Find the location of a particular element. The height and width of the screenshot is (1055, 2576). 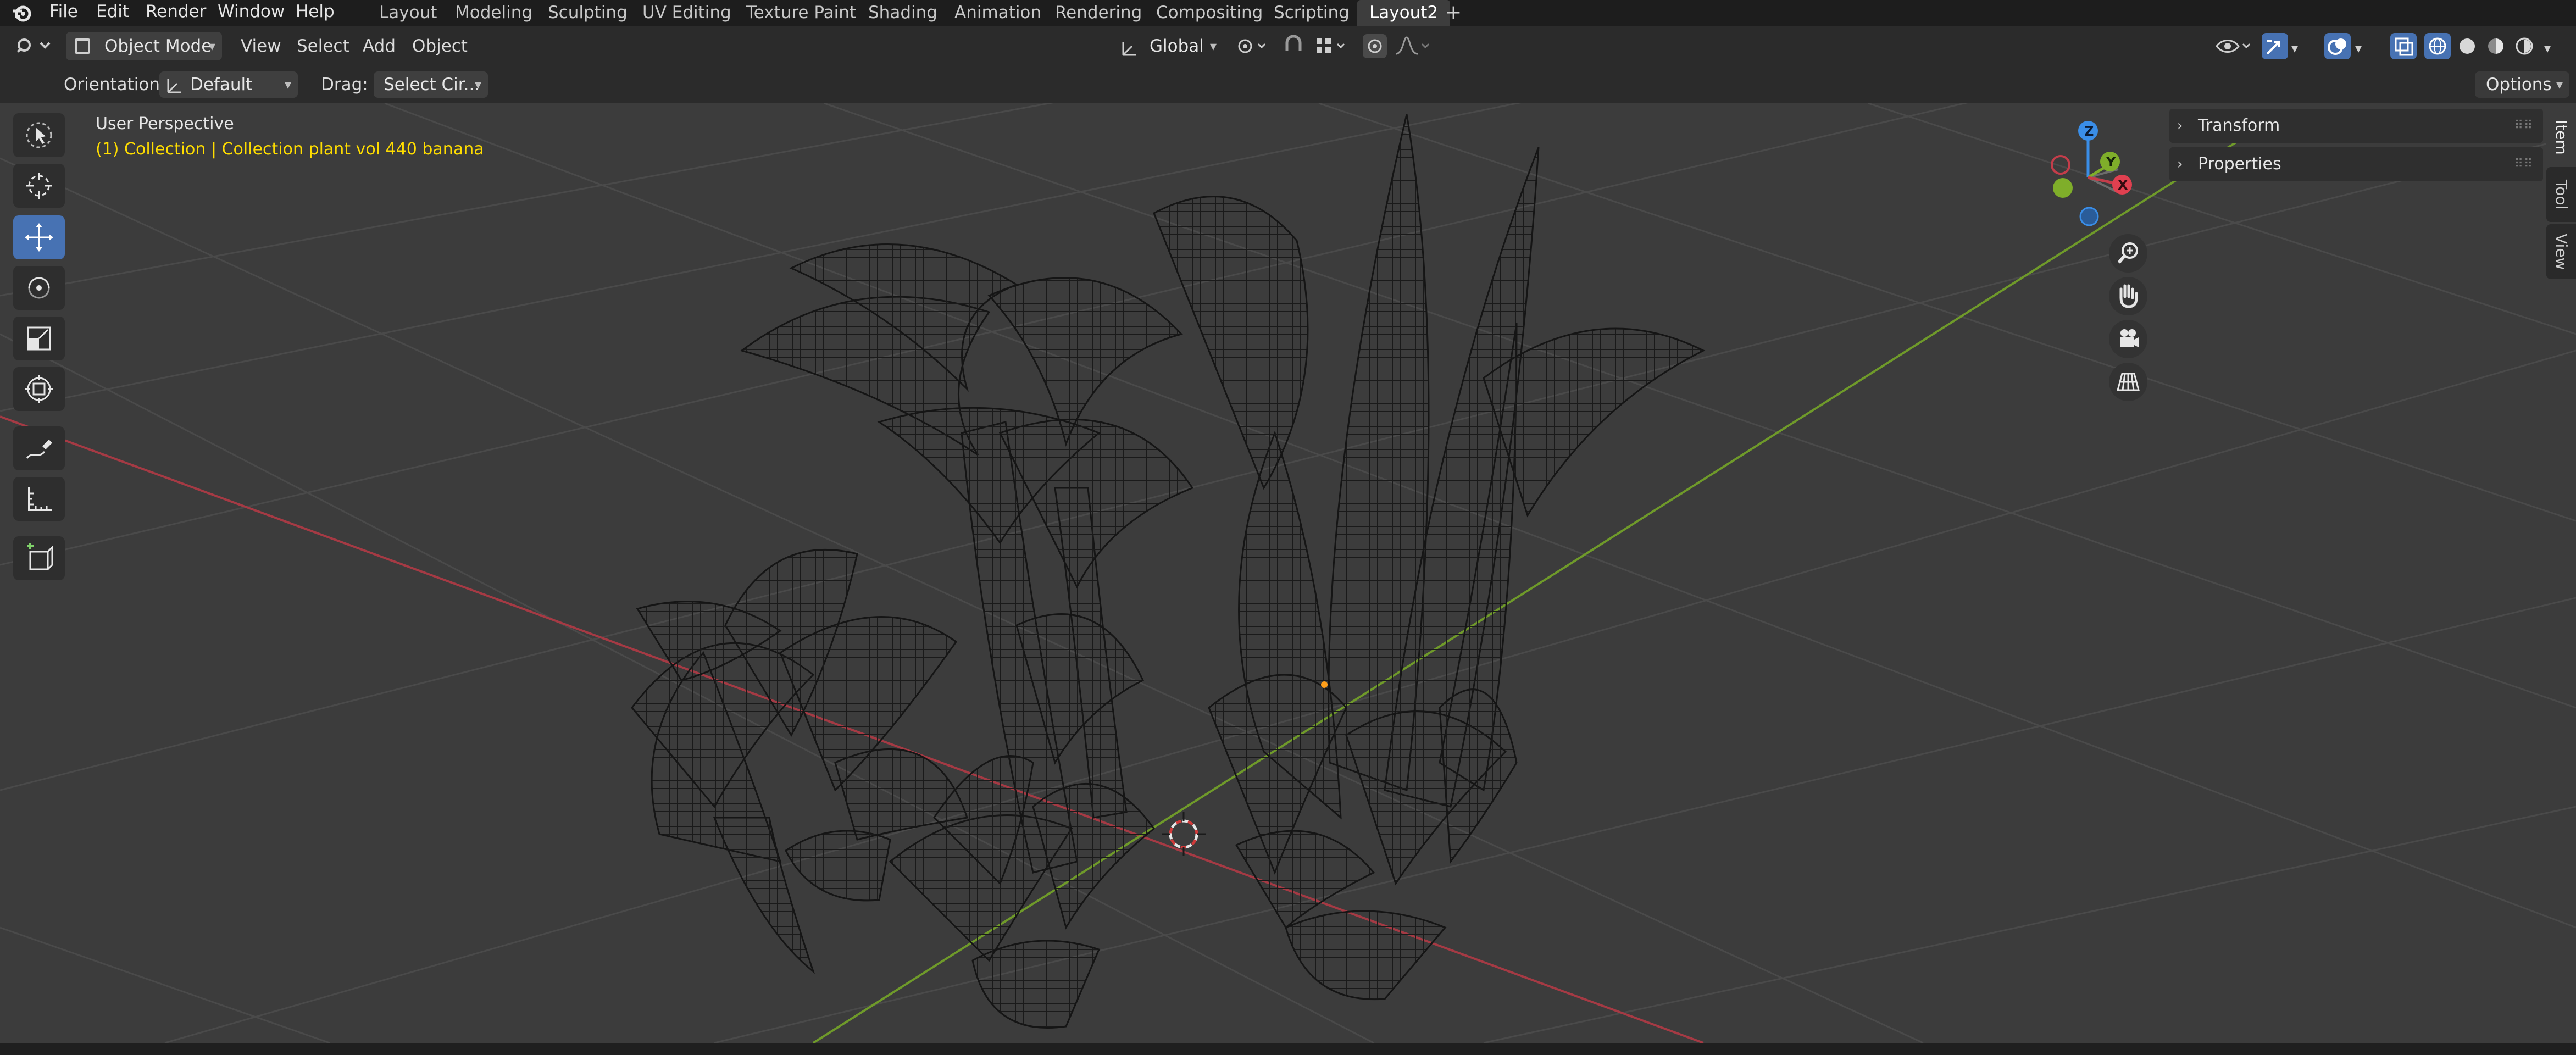

tab-sculpting: Sculpting is located at coordinates (588, 13).